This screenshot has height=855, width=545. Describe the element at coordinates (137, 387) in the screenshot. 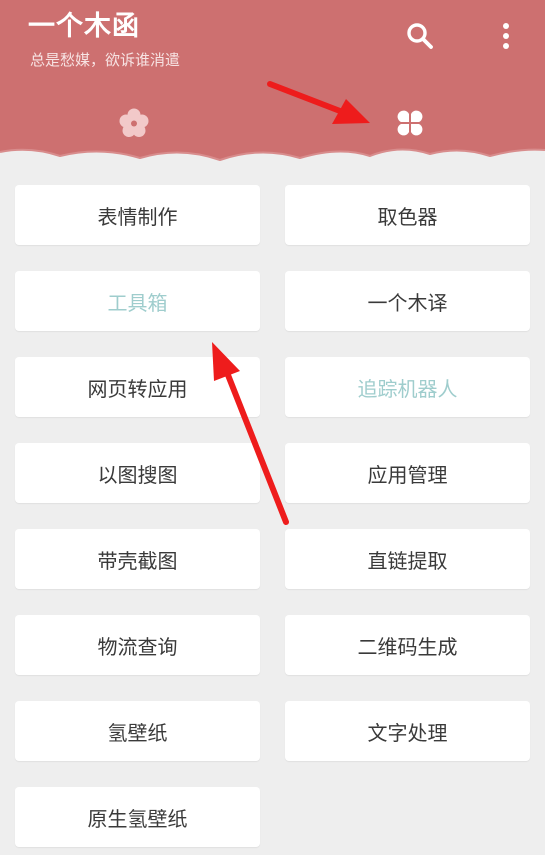

I see `tool-card: 网页转应用` at that location.